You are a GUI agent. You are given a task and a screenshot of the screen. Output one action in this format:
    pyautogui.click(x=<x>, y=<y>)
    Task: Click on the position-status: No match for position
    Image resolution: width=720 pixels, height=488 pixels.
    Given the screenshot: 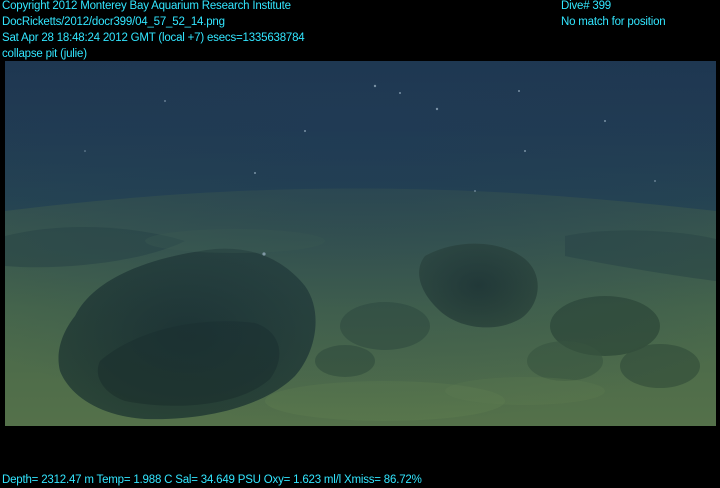 What is the action you would take?
    pyautogui.click(x=613, y=22)
    